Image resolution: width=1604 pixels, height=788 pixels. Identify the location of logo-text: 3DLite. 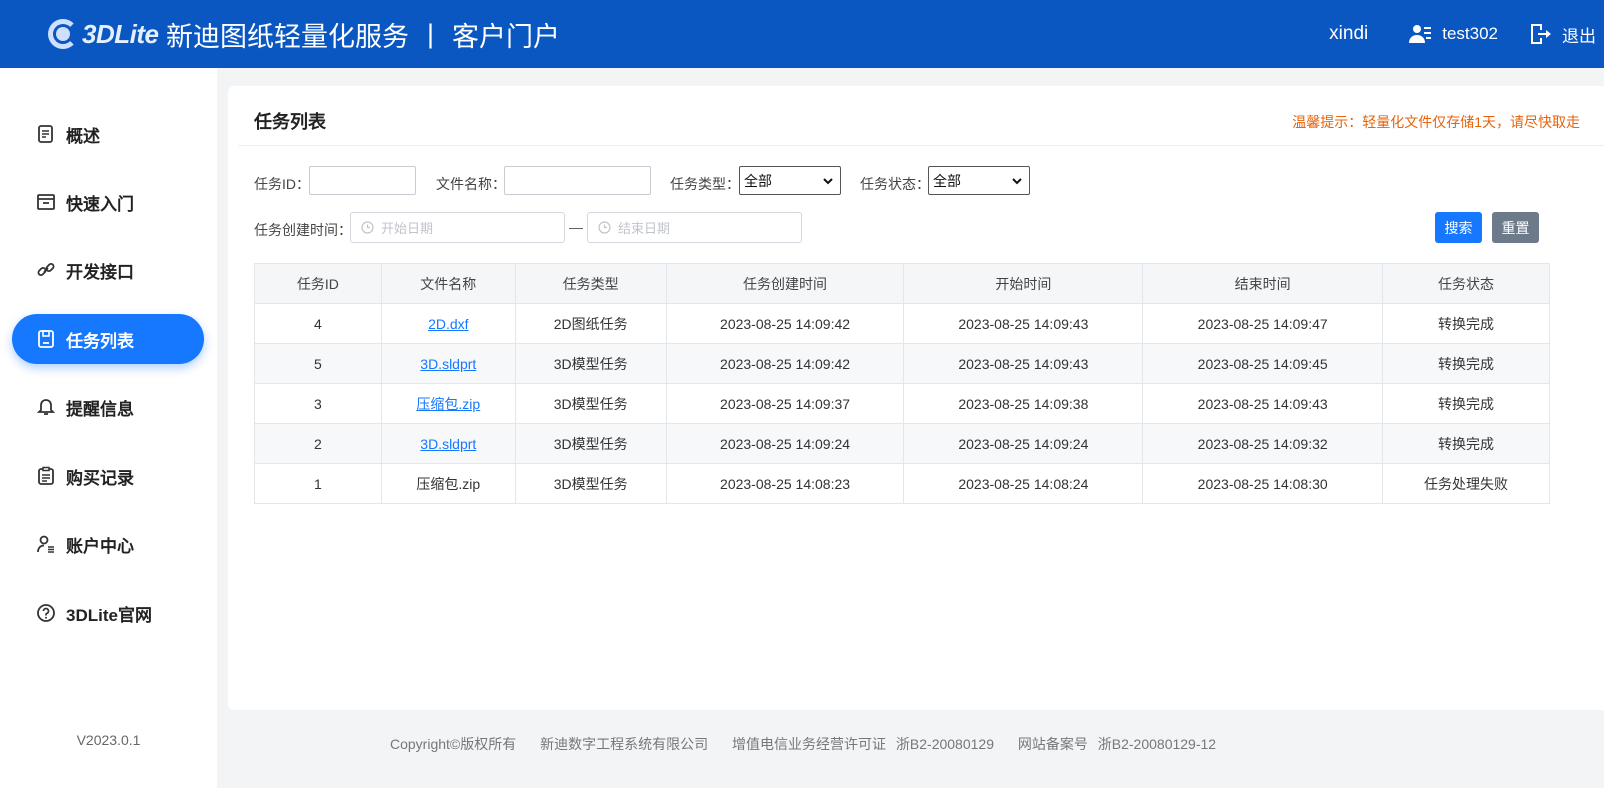
(120, 33).